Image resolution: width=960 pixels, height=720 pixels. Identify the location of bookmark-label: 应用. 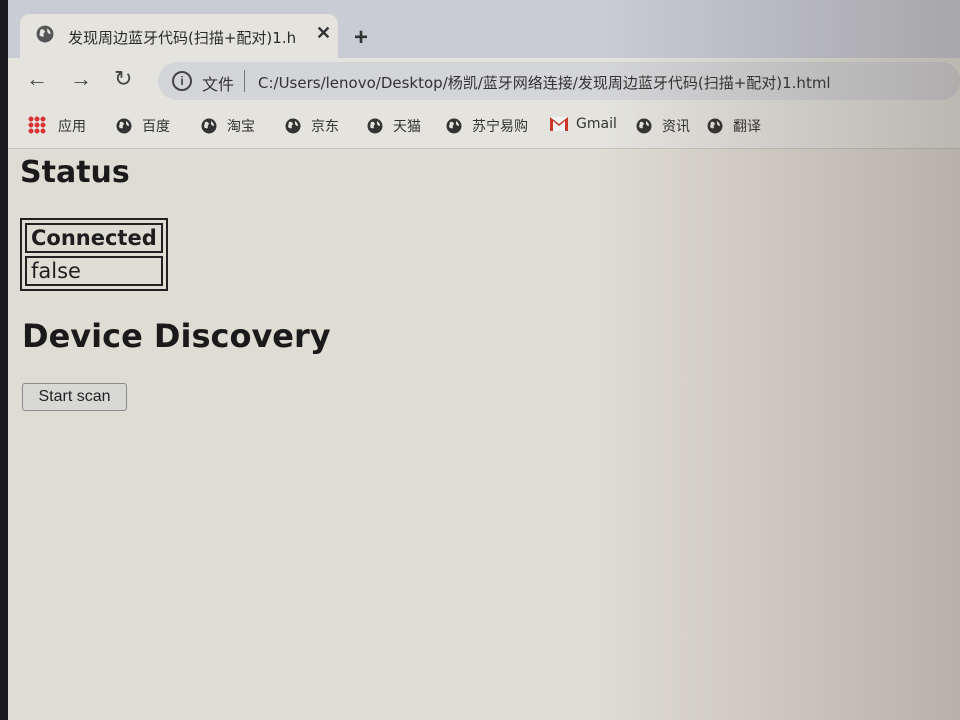
(72, 127).